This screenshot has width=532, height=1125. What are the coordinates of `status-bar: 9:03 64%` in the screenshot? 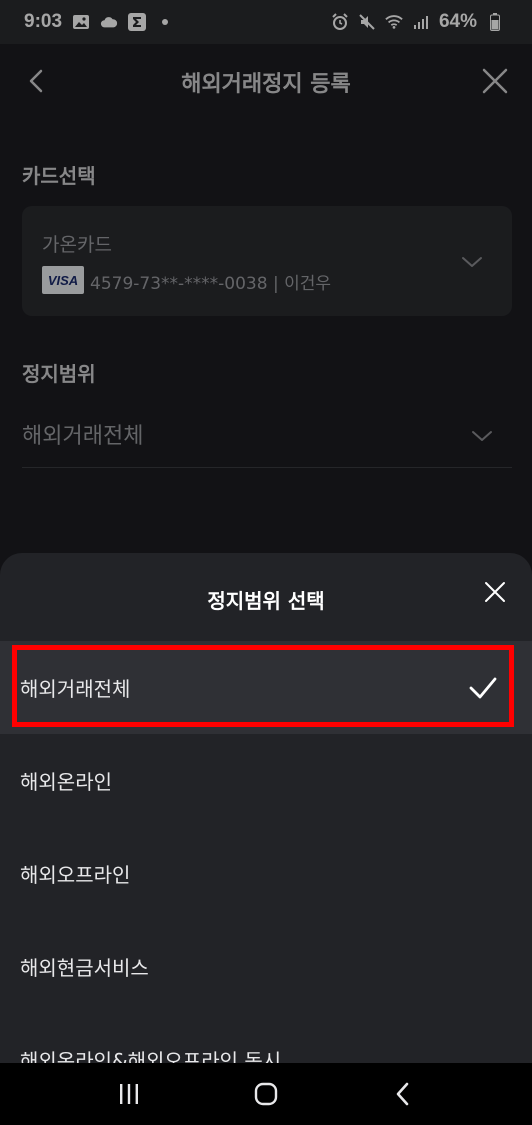 It's located at (266, 22).